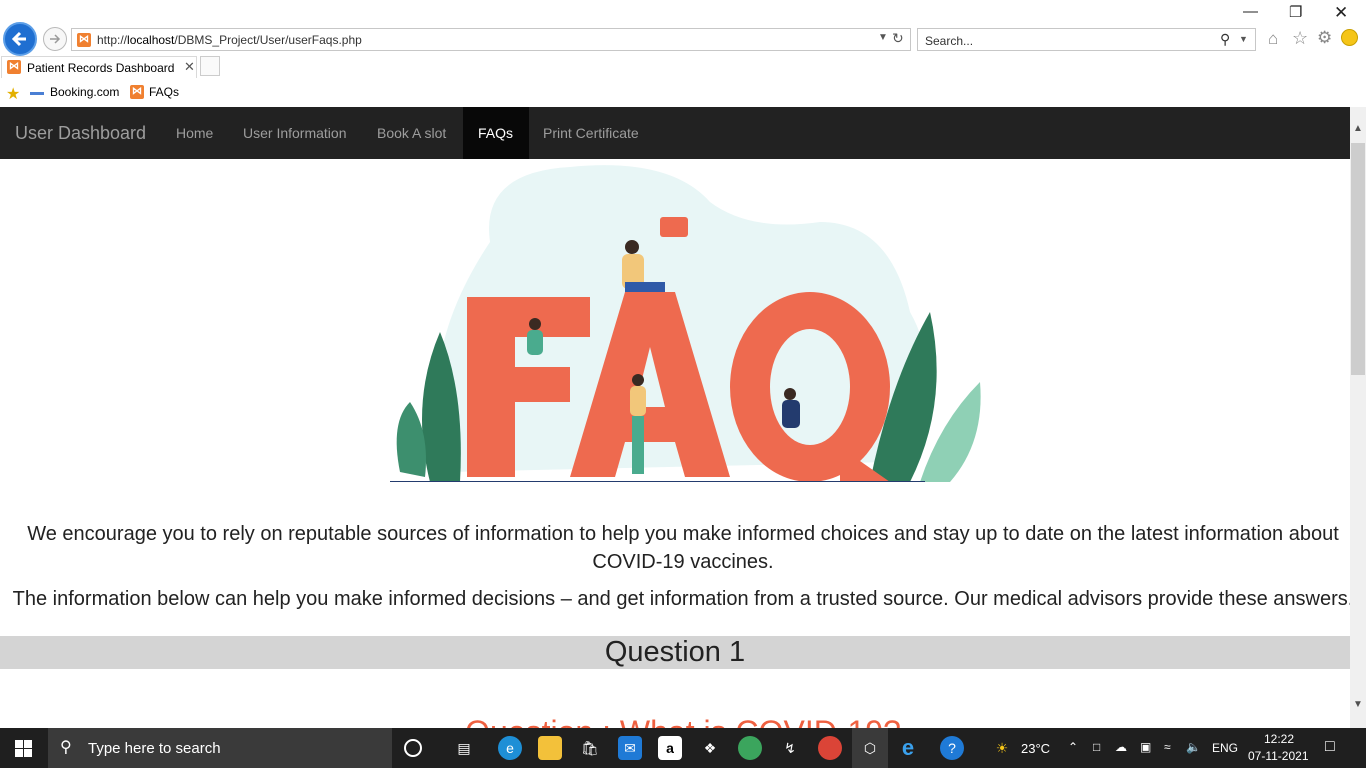  I want to click on notifications-icon: □, so click(1330, 747).